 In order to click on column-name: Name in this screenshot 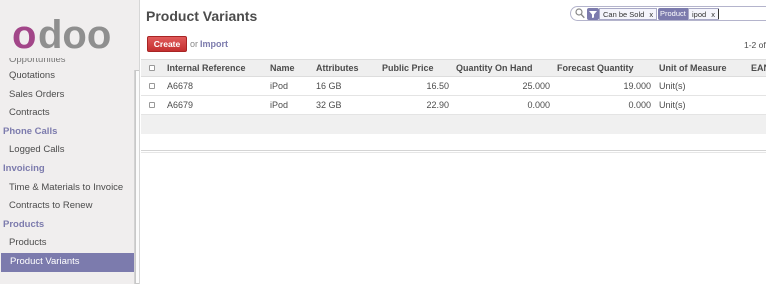, I will do `click(282, 68)`.